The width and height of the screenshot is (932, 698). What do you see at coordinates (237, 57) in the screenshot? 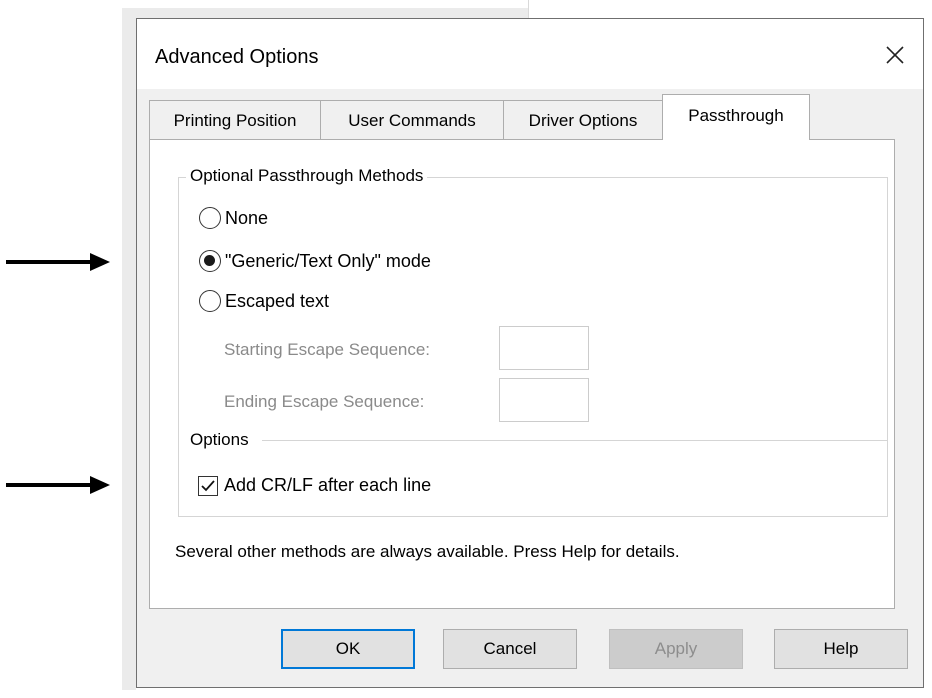
I see `dialog-title: Advanced Options` at bounding box center [237, 57].